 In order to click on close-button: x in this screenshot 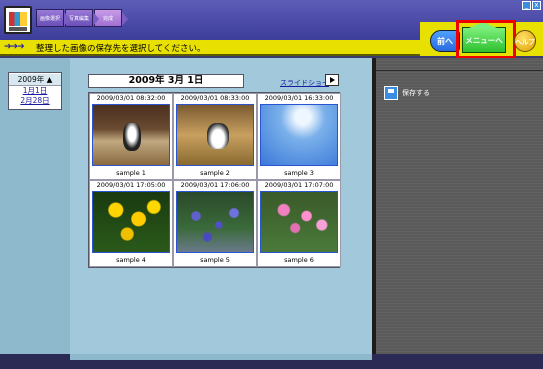, I will do `click(536, 5)`.